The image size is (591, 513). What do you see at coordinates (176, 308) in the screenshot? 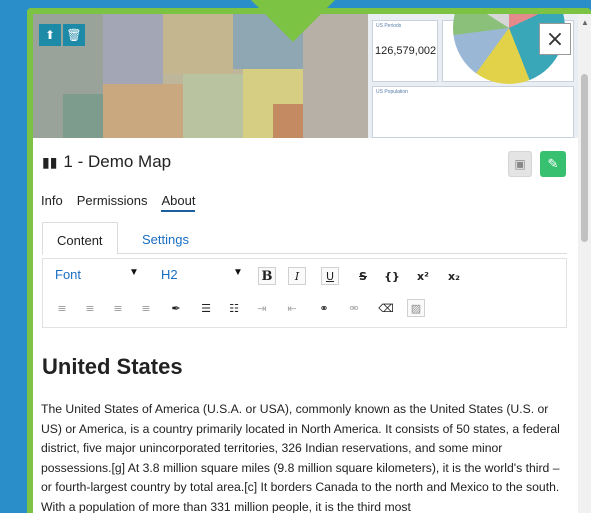
I see `color-icon: ✒` at bounding box center [176, 308].